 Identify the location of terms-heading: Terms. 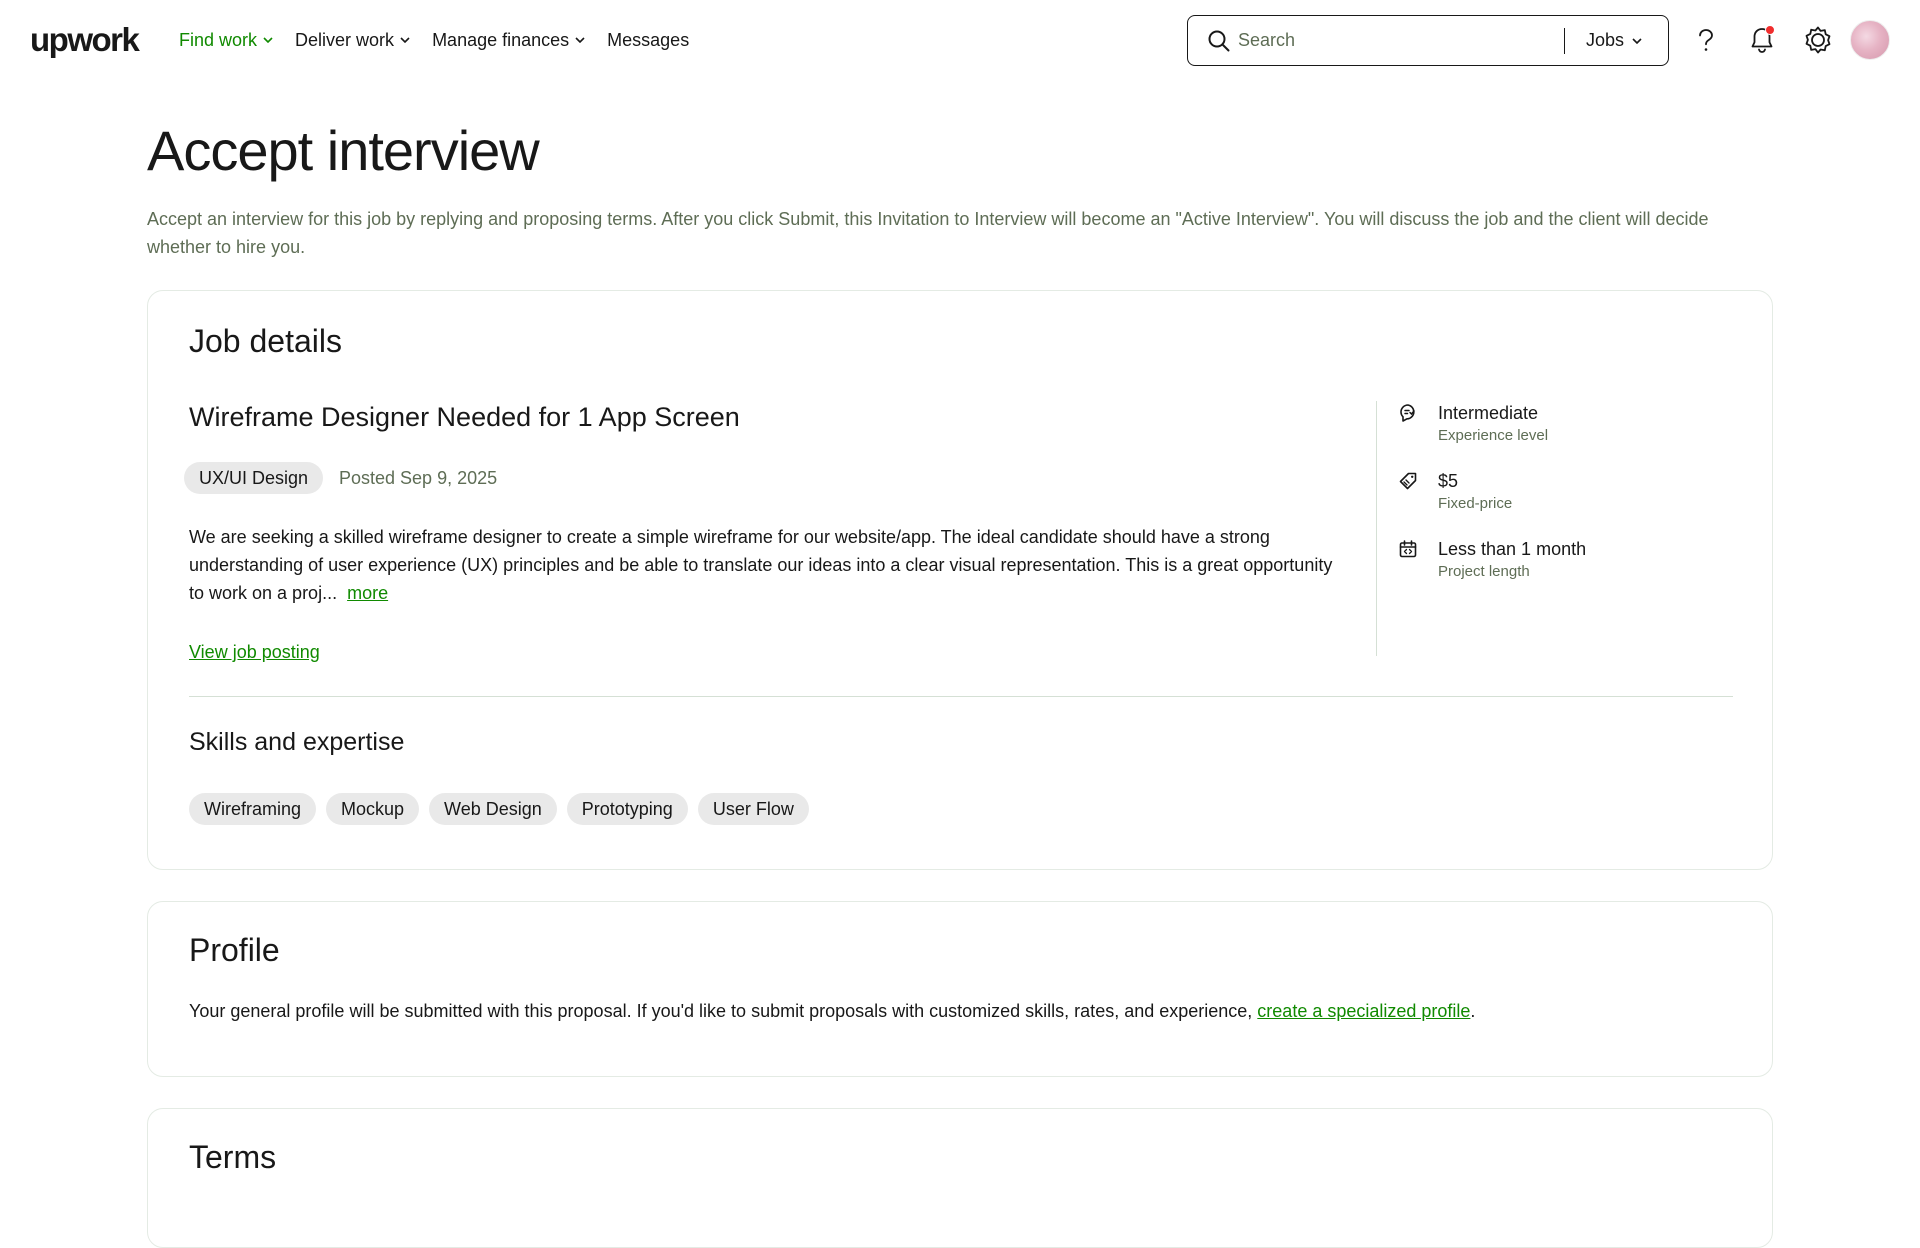
(233, 1157).